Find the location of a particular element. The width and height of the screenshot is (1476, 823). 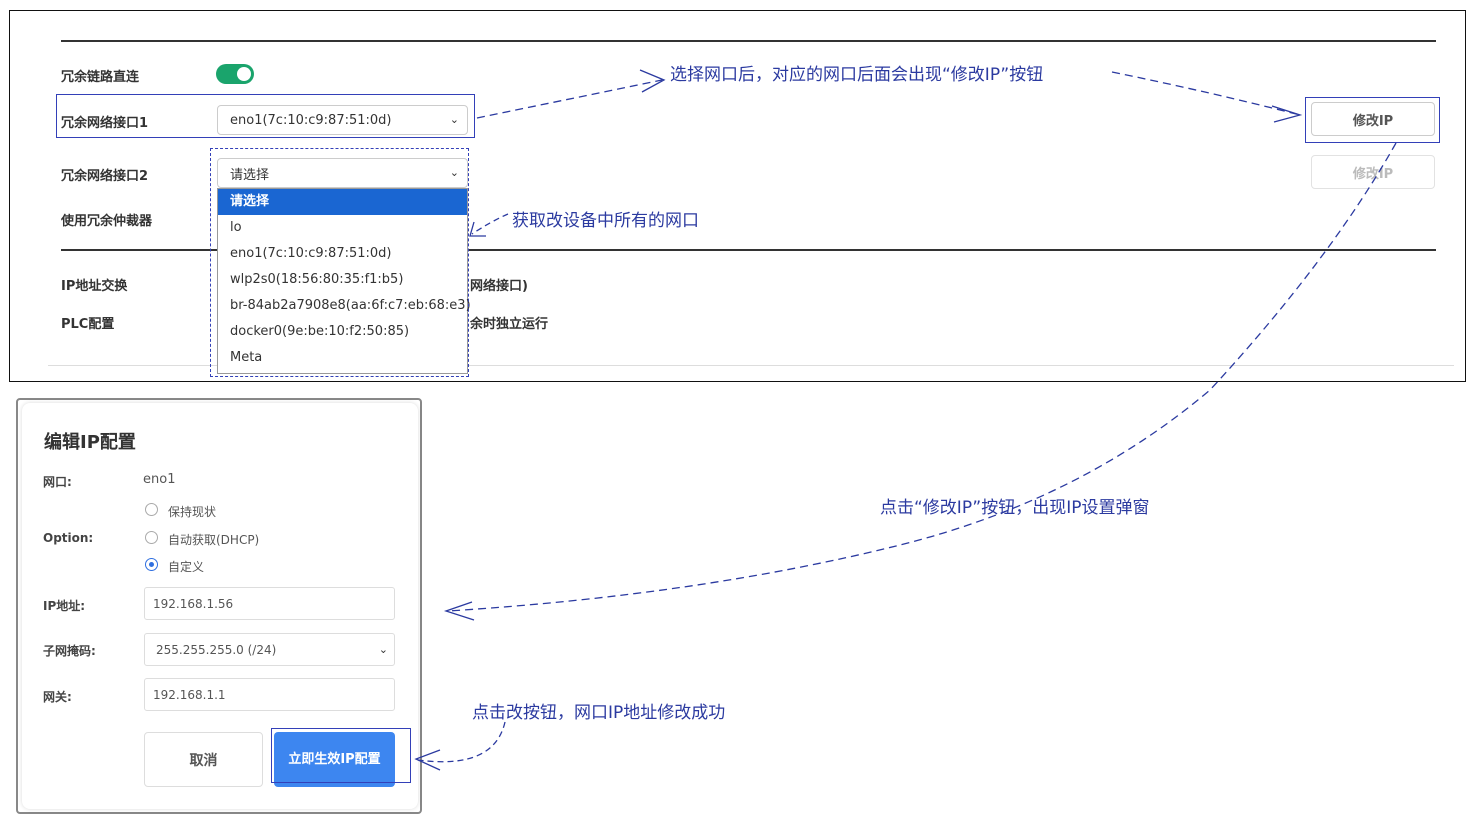

radio-keep-current-label: 保持现状 is located at coordinates (192, 512).